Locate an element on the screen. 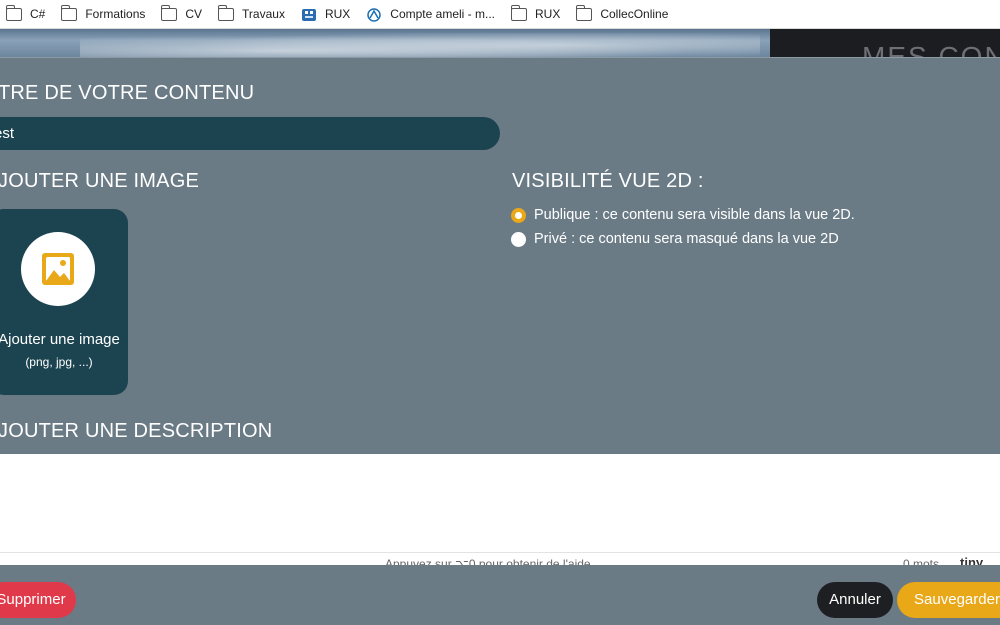  editor-word-count: 0 mots is located at coordinates (921, 561).